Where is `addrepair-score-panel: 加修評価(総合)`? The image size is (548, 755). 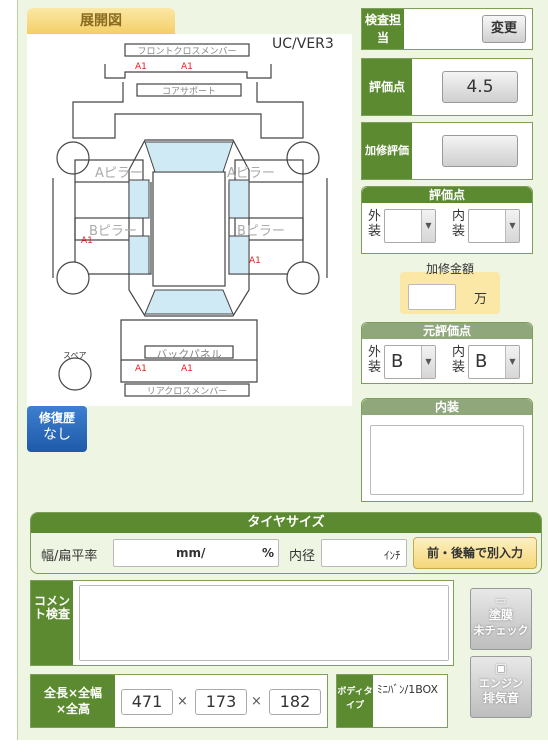 addrepair-score-panel: 加修評価(総合) is located at coordinates (447, 167).